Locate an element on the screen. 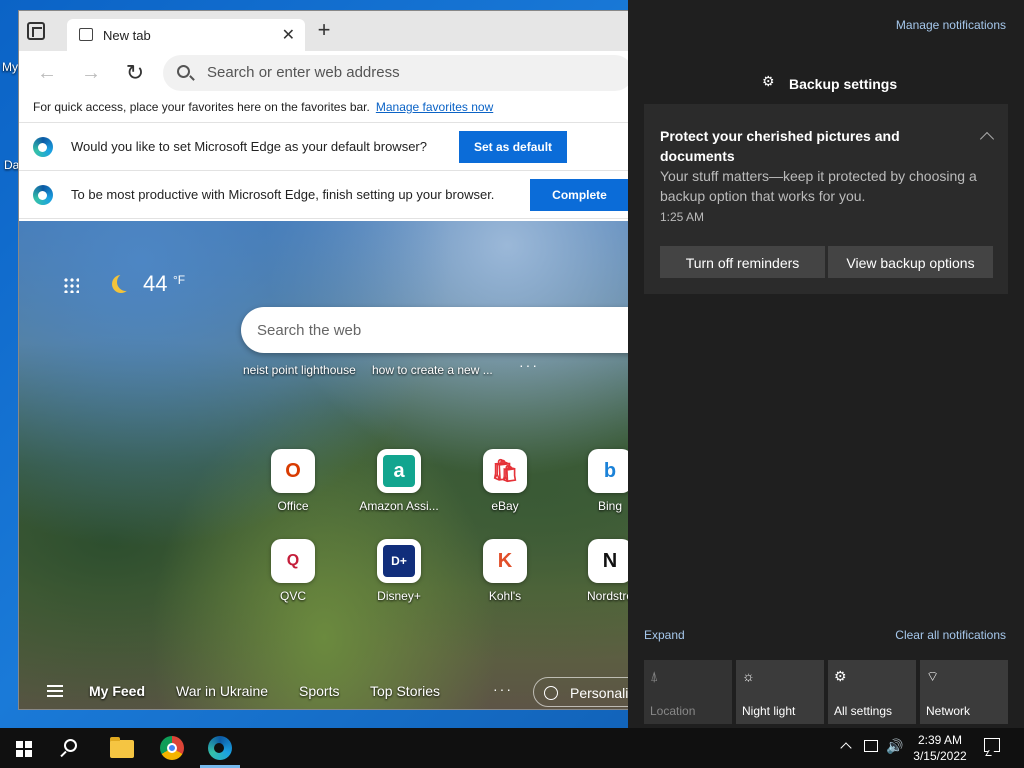 Image resolution: width=1024 pixels, height=768 pixels. feed-tab-my-feed: My Feed is located at coordinates (117, 691).